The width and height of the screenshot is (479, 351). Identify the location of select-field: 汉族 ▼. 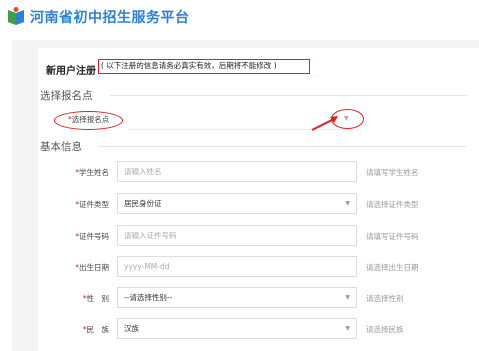
(237, 328).